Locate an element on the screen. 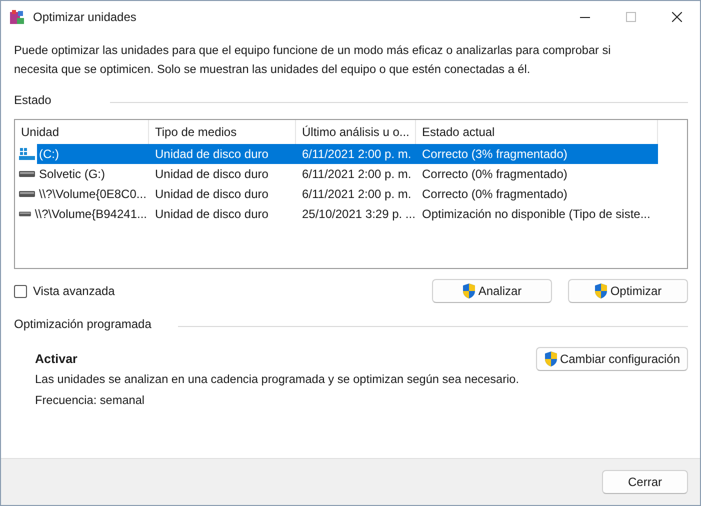 This screenshot has width=701, height=506. table-cell: Unidad de disco duro is located at coordinates (222, 154).